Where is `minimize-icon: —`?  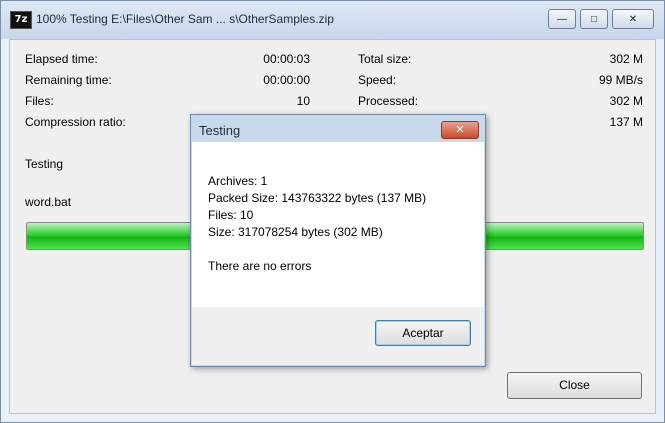 minimize-icon: — is located at coordinates (562, 19).